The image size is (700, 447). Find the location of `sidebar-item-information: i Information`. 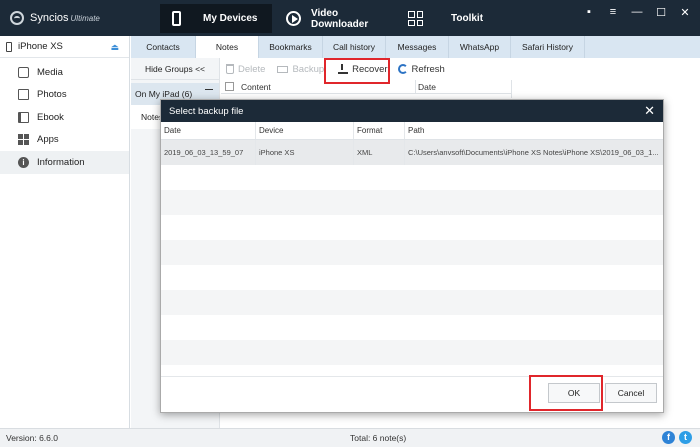

sidebar-item-information: i Information is located at coordinates (64, 162).